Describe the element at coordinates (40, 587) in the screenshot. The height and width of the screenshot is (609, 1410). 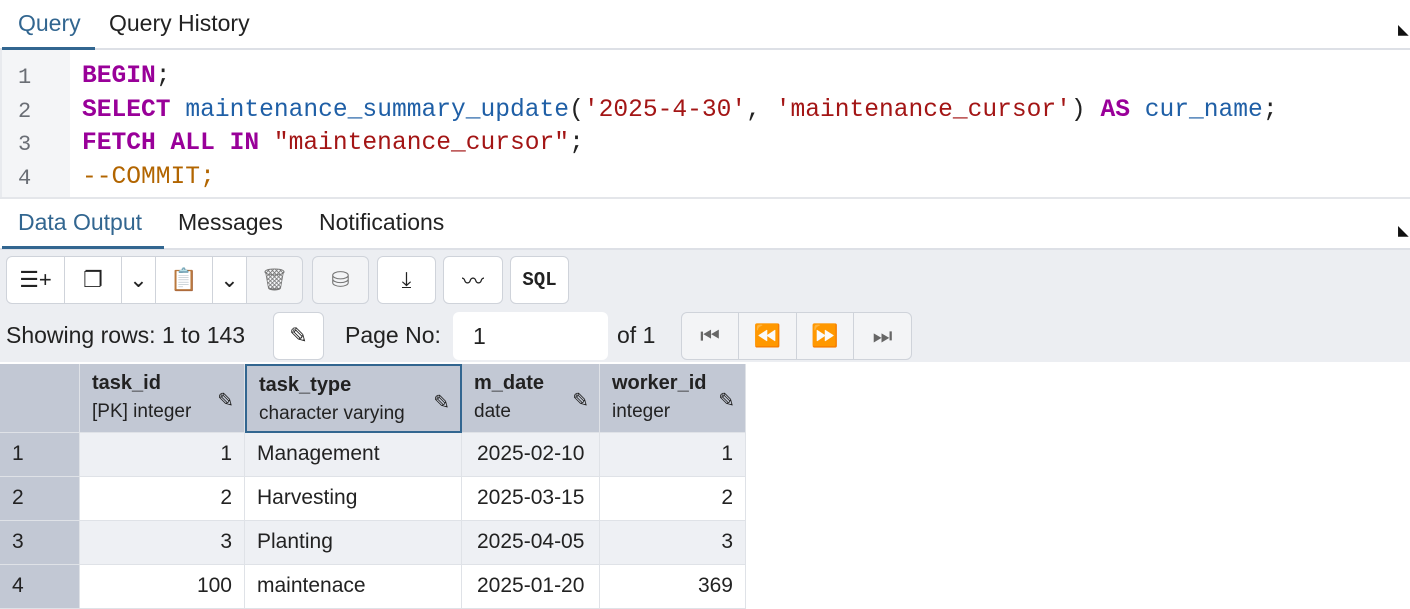
I see `row-number: 4` at that location.